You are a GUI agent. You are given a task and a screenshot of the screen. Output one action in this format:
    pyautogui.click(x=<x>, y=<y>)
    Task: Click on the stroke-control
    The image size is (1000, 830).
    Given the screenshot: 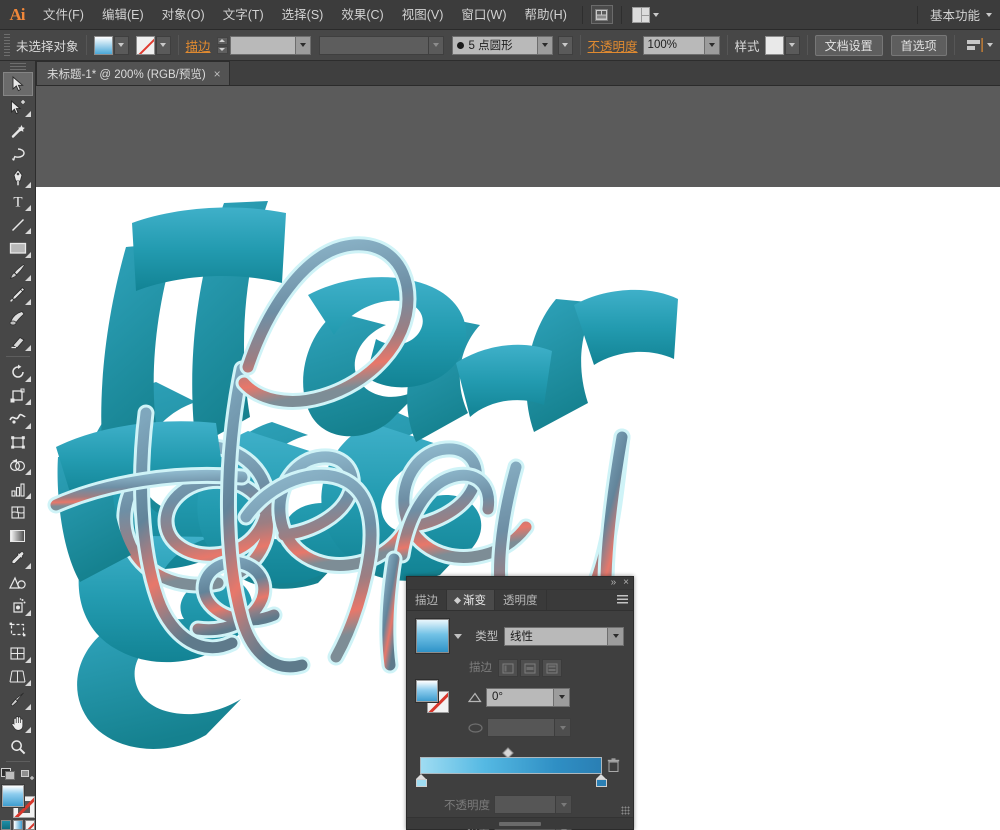 What is the action you would take?
    pyautogui.click(x=153, y=45)
    